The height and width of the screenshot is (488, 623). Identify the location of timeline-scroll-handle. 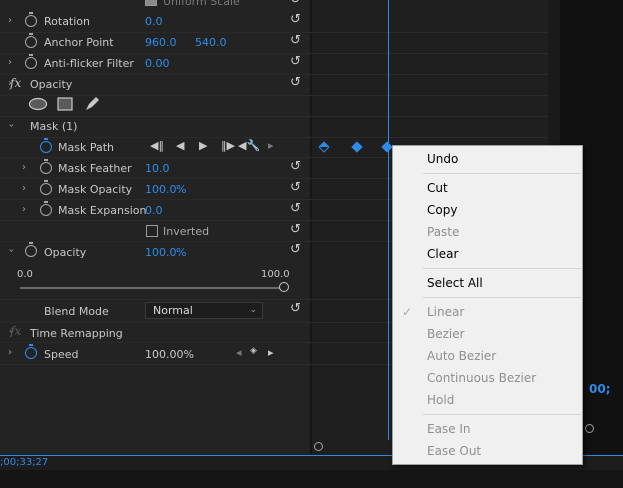
(318, 446).